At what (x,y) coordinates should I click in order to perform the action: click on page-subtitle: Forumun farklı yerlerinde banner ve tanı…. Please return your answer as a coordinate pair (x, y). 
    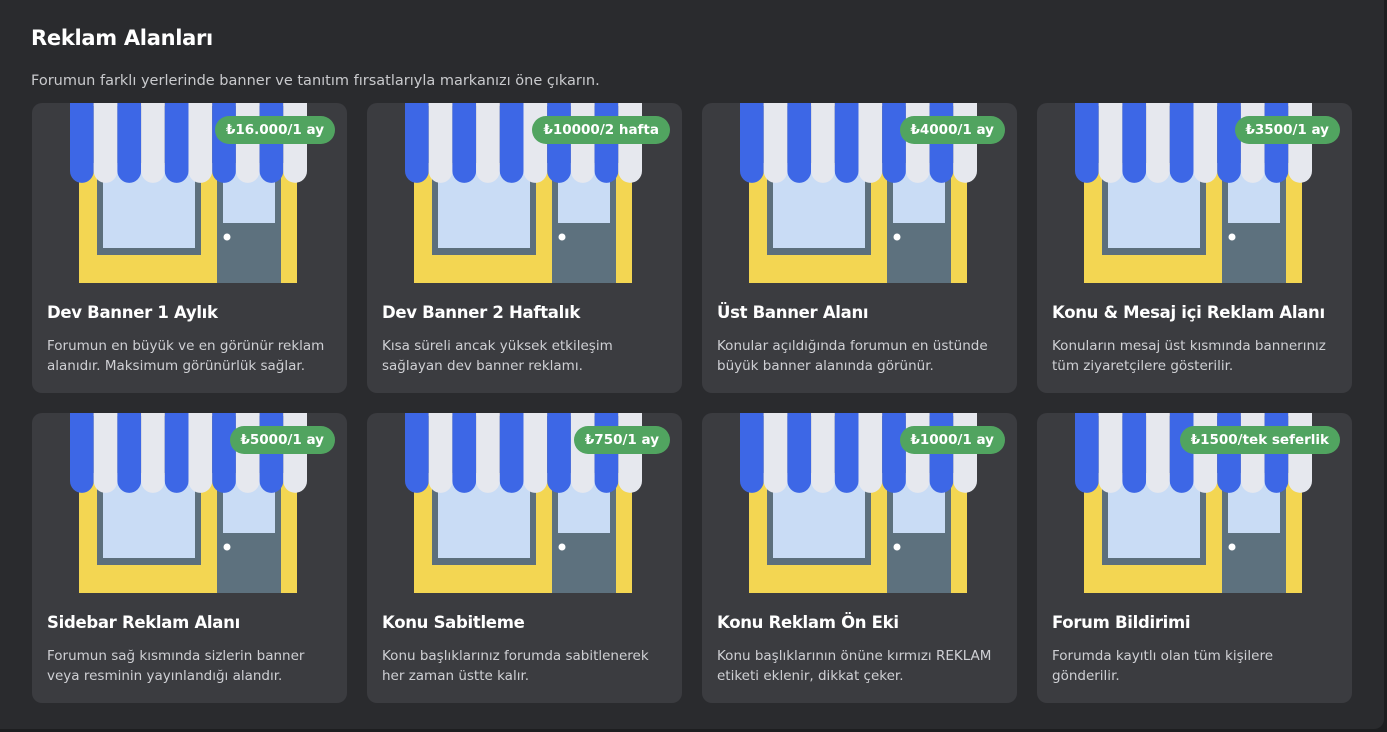
    Looking at the image, I should click on (315, 81).